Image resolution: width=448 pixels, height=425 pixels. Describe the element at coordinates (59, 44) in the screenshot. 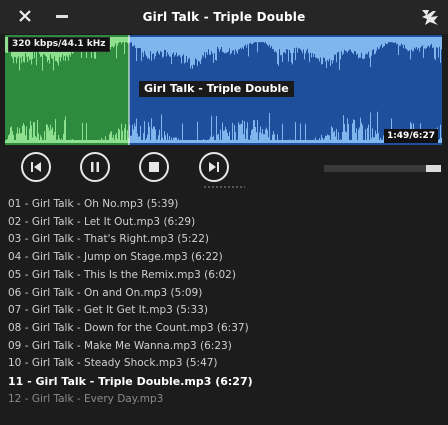

I see `bitrate-label: 320 kbps/44.1 kHz` at that location.